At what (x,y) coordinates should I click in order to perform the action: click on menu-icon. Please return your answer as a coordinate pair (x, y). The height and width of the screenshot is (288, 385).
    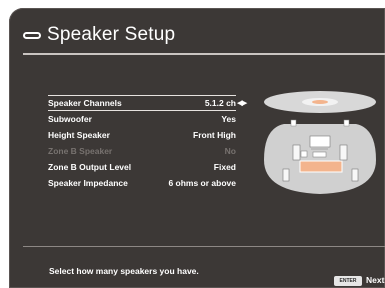
    Looking at the image, I should click on (32, 35).